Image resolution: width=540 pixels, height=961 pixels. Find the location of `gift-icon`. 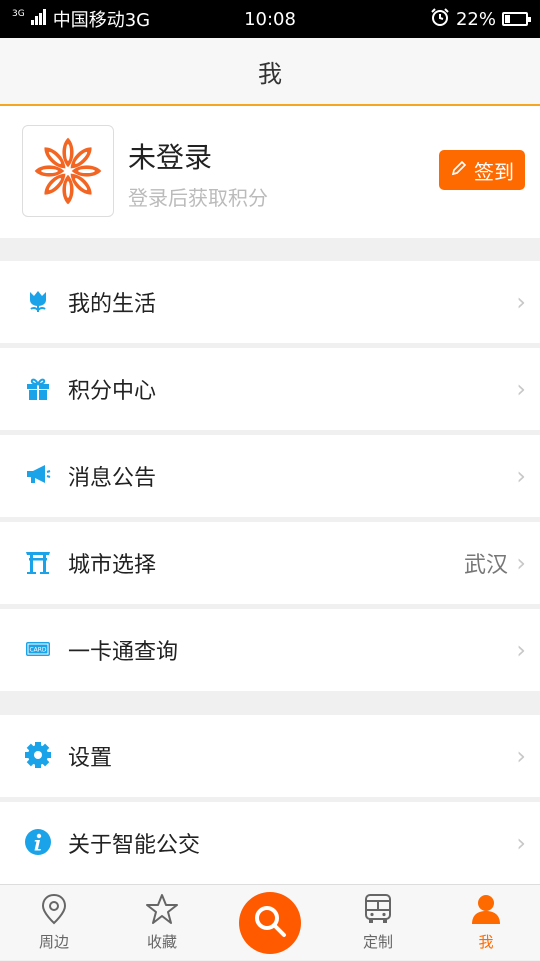

gift-icon is located at coordinates (38, 388).